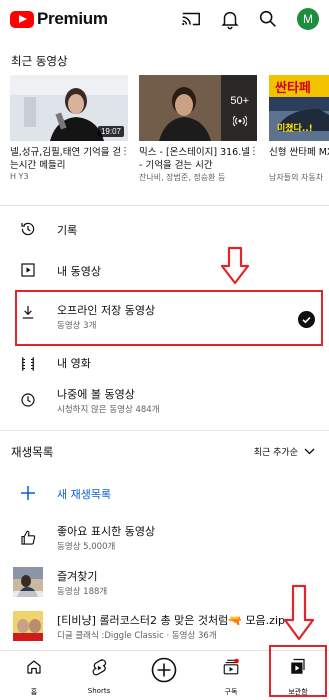 This screenshot has width=329, height=700. What do you see at coordinates (32, 452) in the screenshot?
I see `playlists-heading: 재생목록` at bounding box center [32, 452].